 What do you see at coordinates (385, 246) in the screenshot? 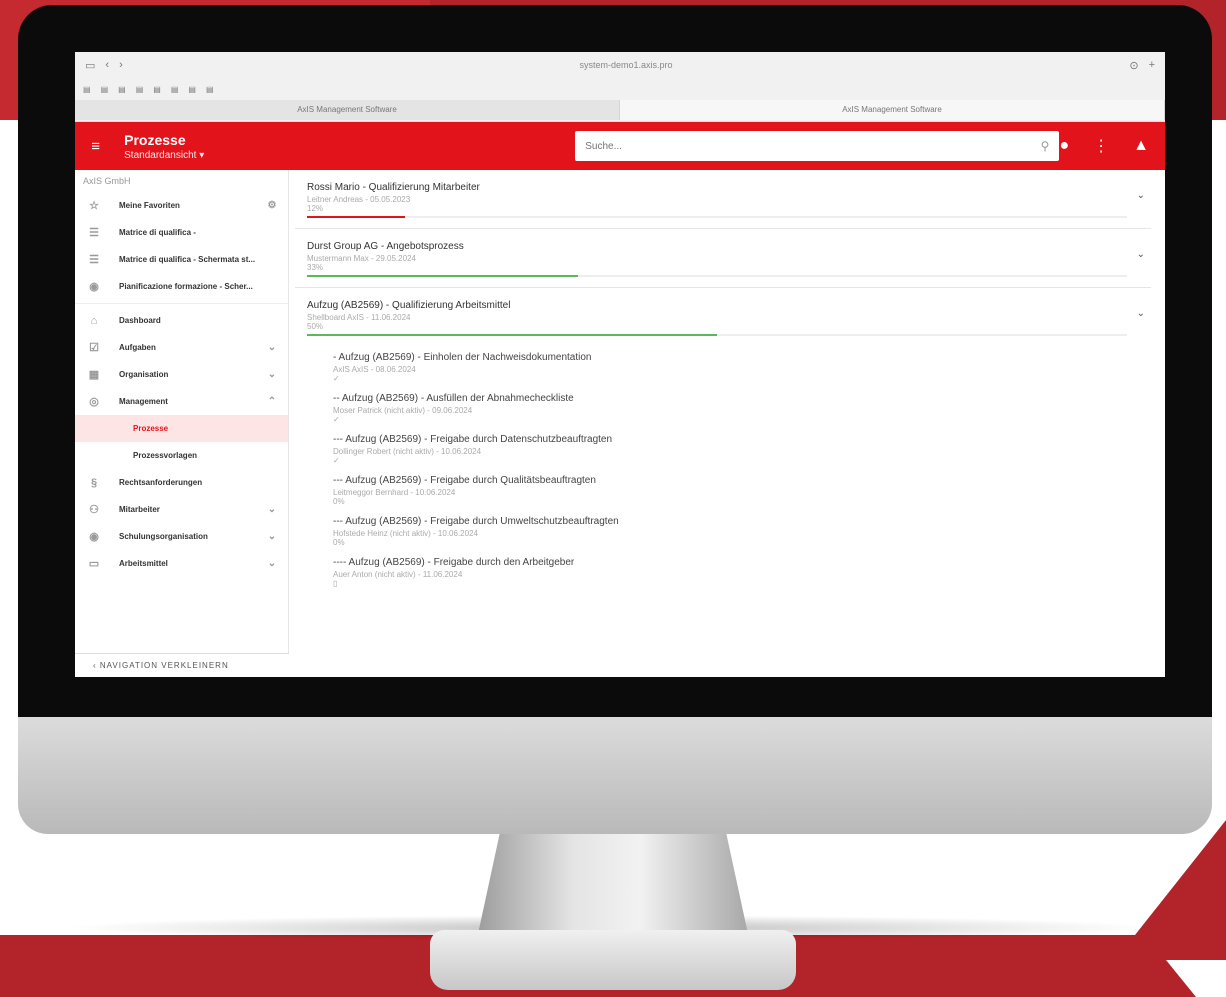
I see `process-title: Durst Group AG - Angebotsprozess` at bounding box center [385, 246].